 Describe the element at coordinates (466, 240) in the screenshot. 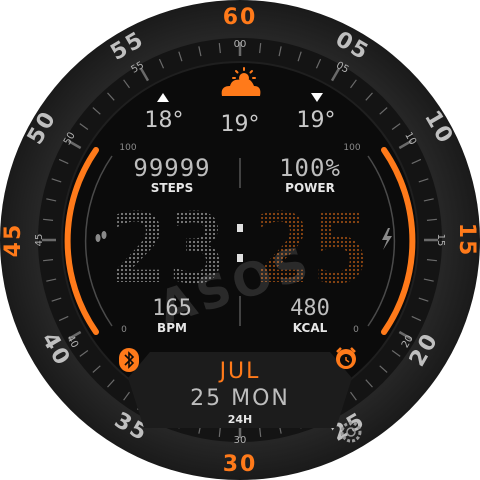

I see `bezel-15: 15` at that location.